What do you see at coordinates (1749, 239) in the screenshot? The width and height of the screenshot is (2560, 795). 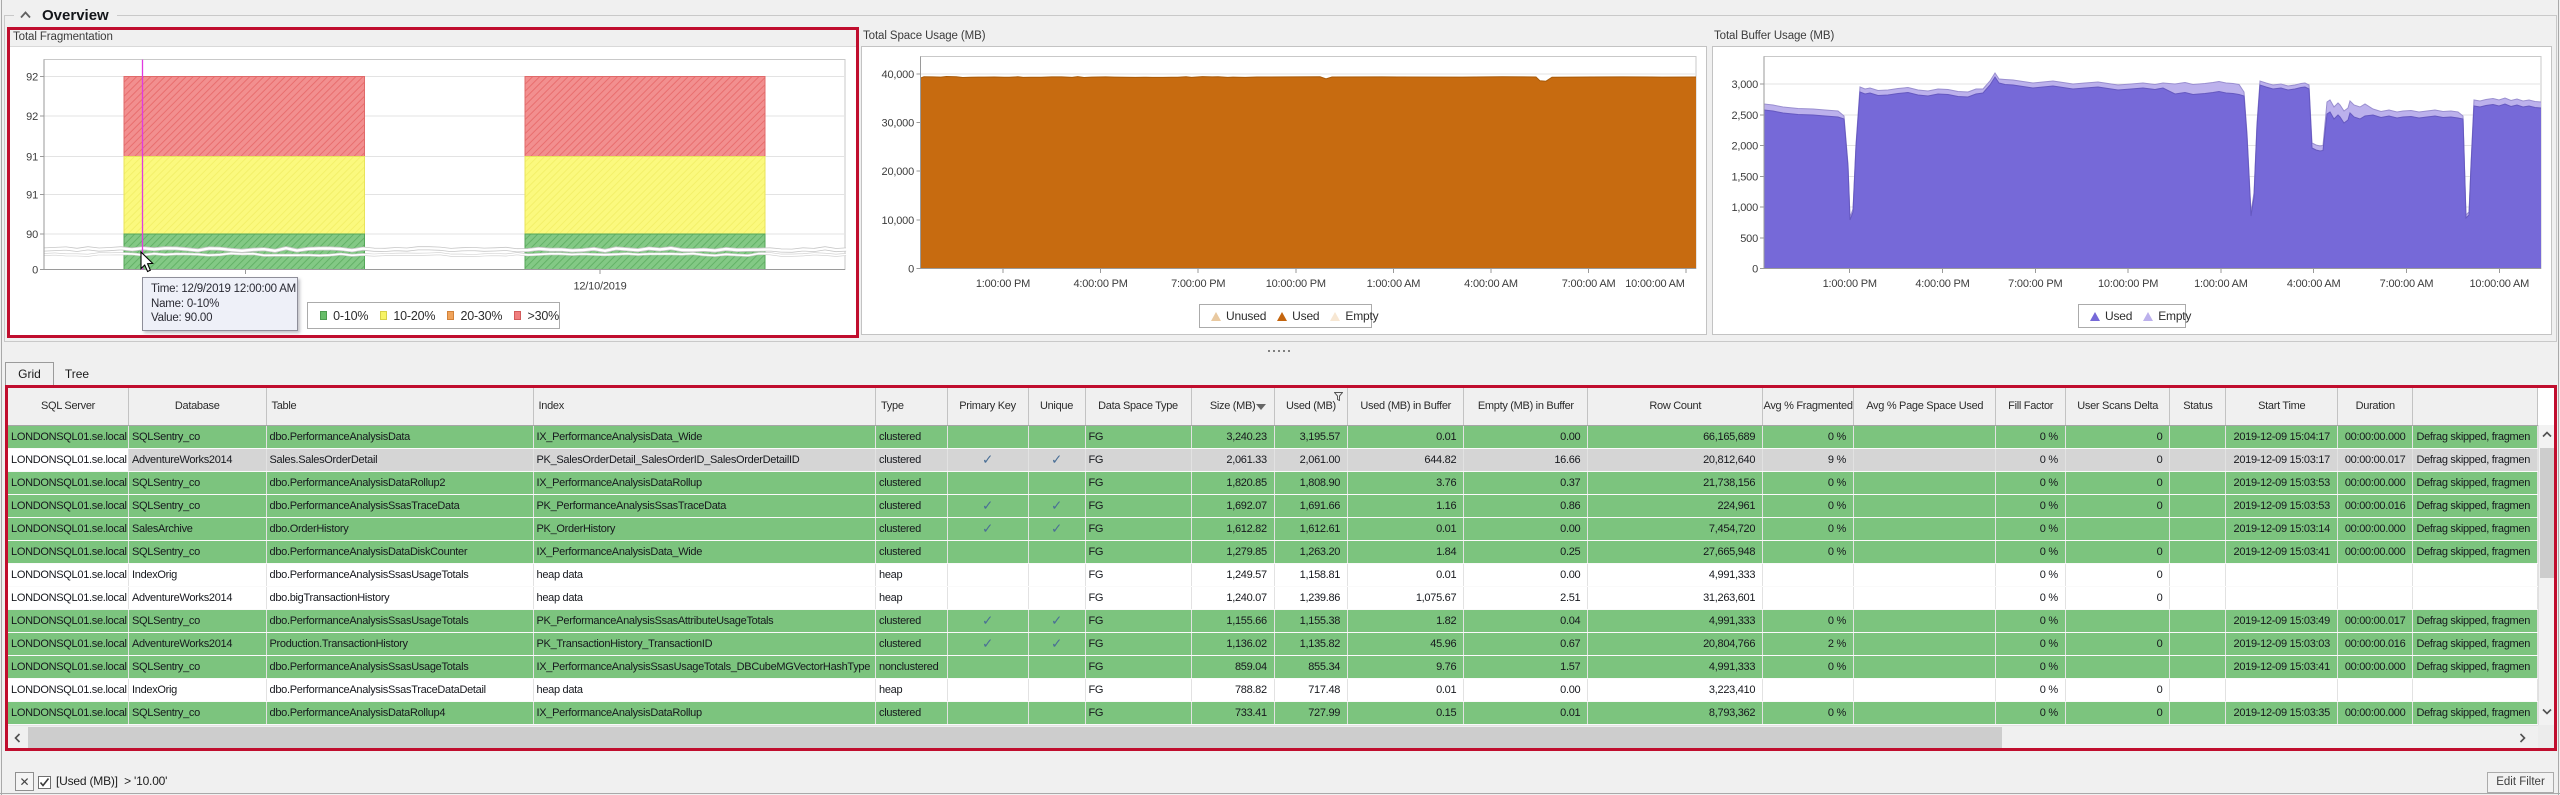 I see `svg-text: 500` at bounding box center [1749, 239].